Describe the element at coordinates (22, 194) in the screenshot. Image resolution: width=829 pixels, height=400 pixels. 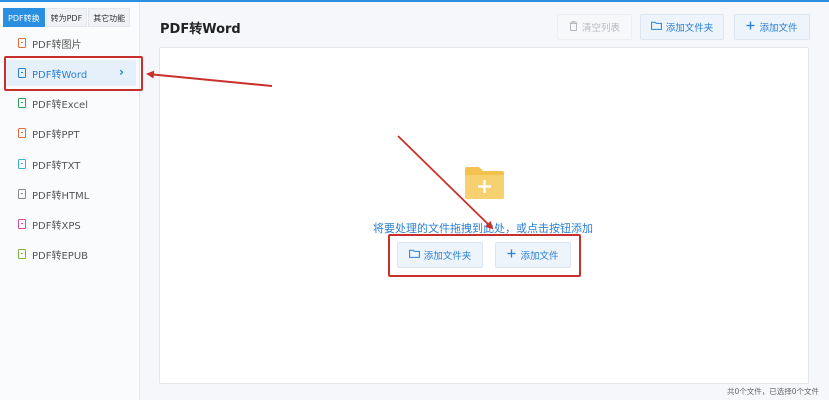
I see `html-file-icon` at that location.